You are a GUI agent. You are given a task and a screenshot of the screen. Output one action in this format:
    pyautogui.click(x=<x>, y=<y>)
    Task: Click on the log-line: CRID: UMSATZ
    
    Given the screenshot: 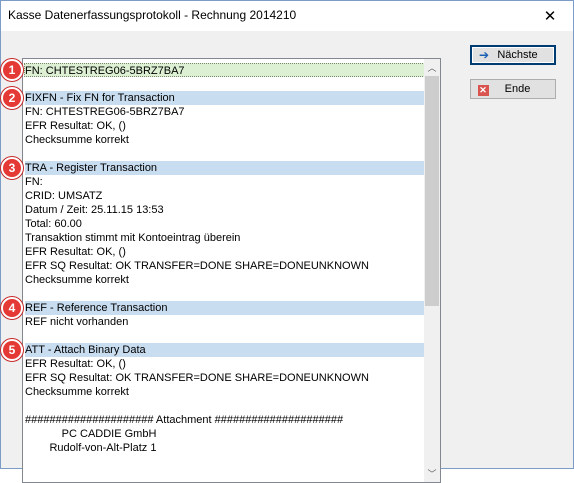 What is the action you would take?
    pyautogui.click(x=225, y=196)
    